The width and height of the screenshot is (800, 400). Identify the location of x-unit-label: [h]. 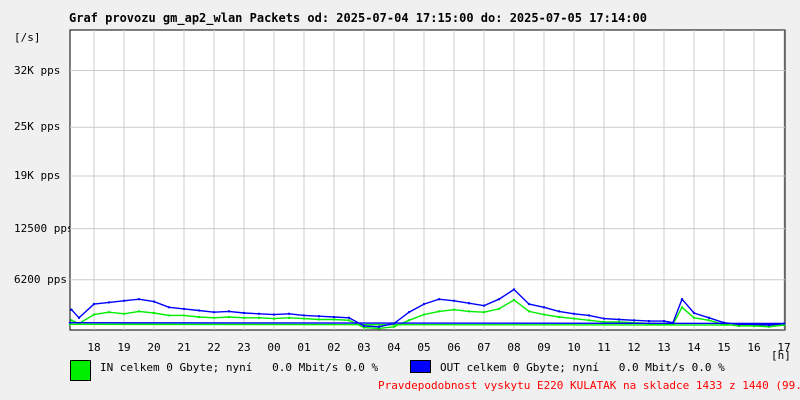
(781, 355).